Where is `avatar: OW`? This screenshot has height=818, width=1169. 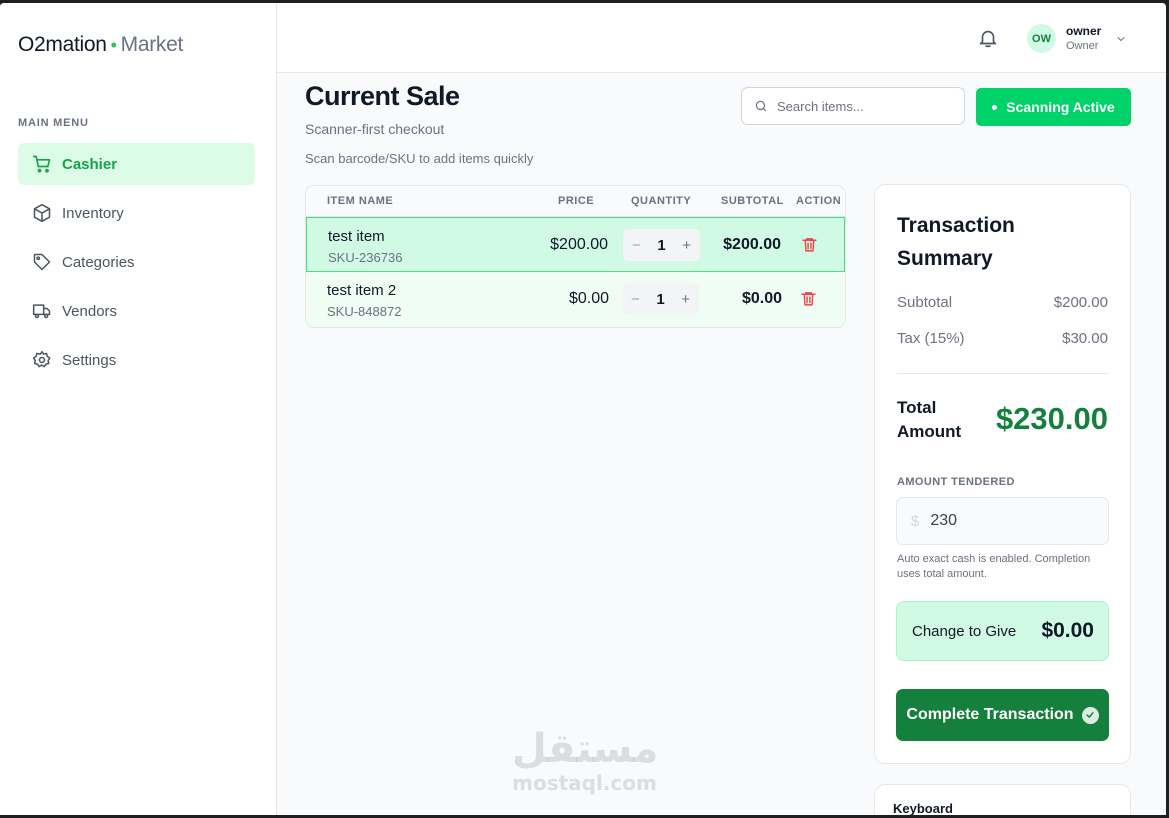
avatar: OW is located at coordinates (1041, 38).